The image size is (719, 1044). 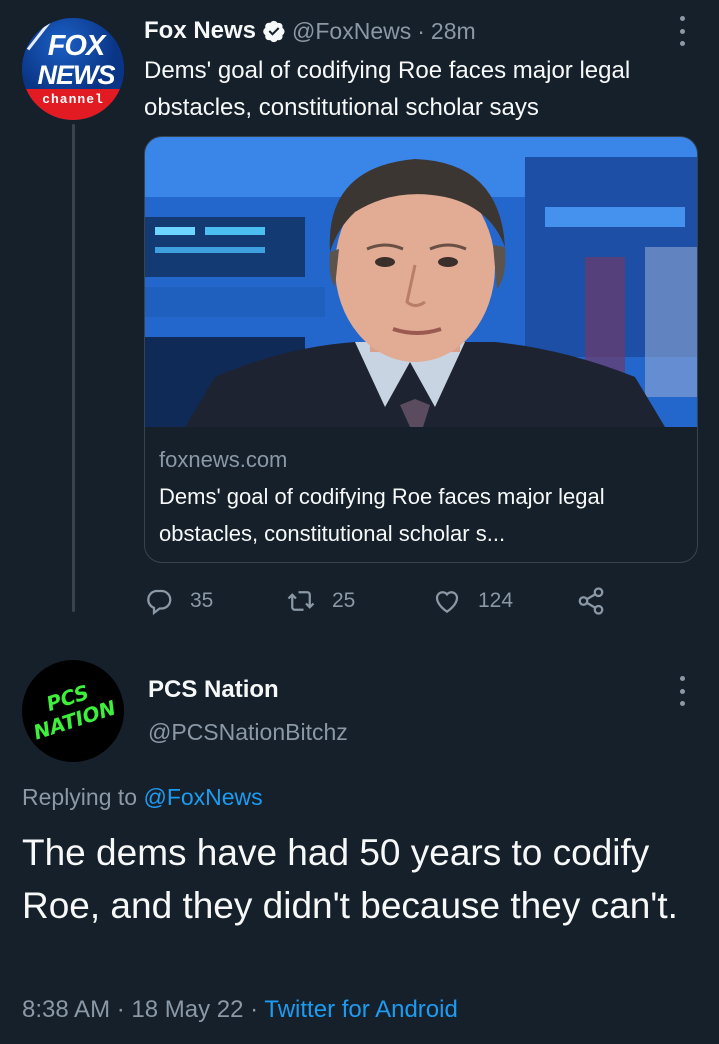 What do you see at coordinates (200, 31) in the screenshot?
I see `author-display-name: Fox News` at bounding box center [200, 31].